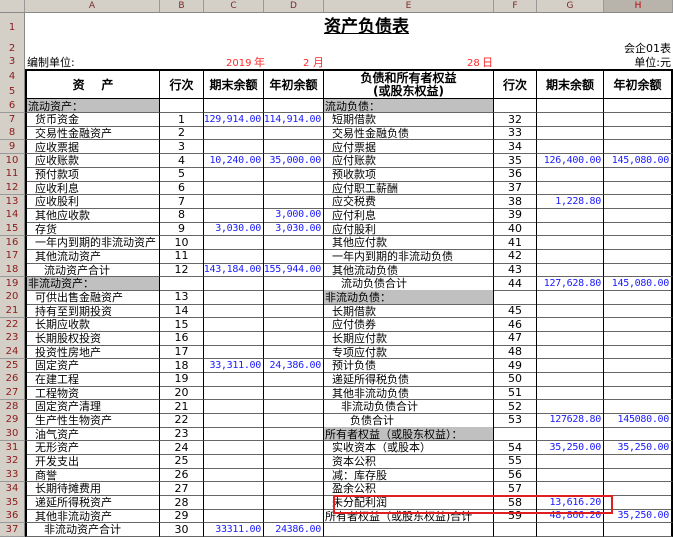  What do you see at coordinates (409, 229) in the screenshot?
I see `right-item-label: 应付股利` at bounding box center [409, 229].